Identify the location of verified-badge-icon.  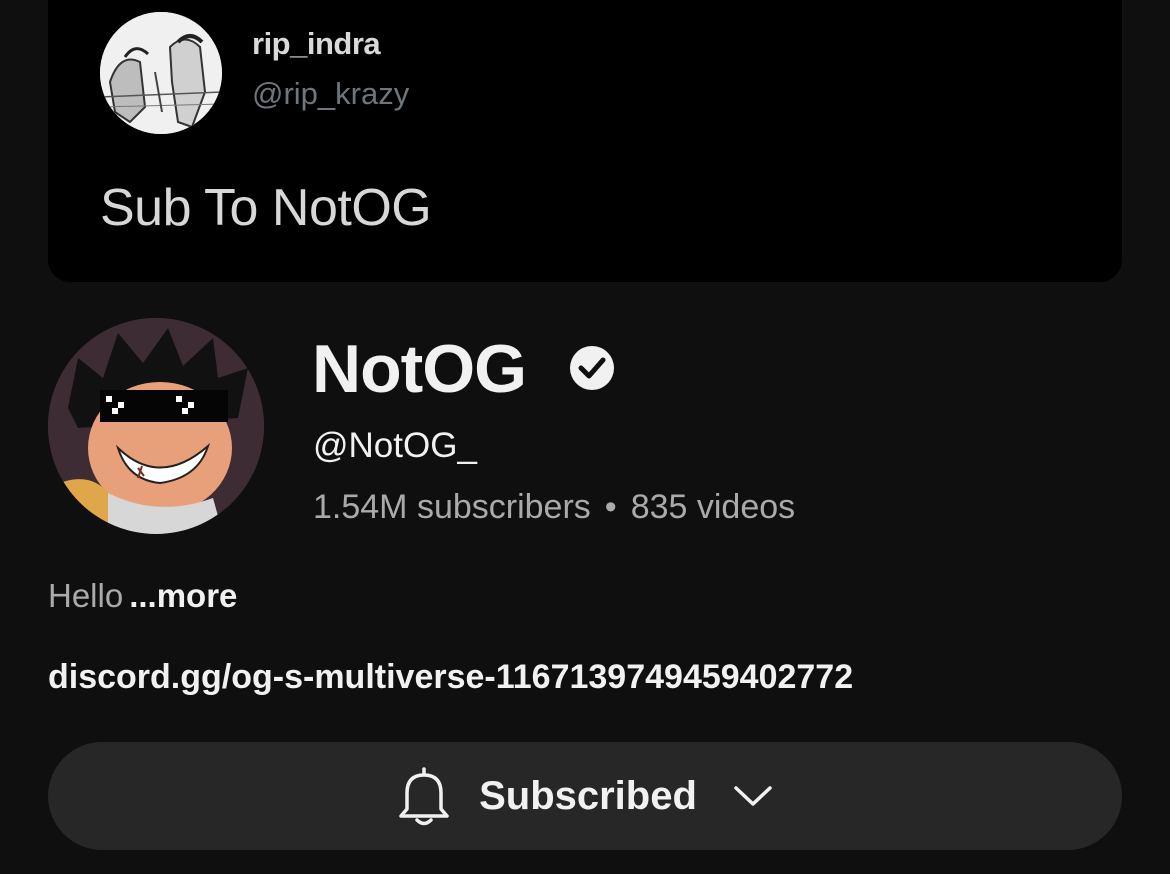
(592, 368).